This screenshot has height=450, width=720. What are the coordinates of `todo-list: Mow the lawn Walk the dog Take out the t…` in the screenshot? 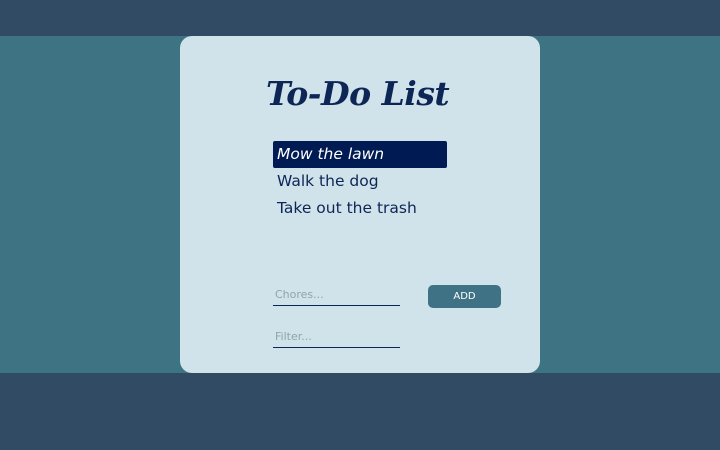 It's located at (360, 181).